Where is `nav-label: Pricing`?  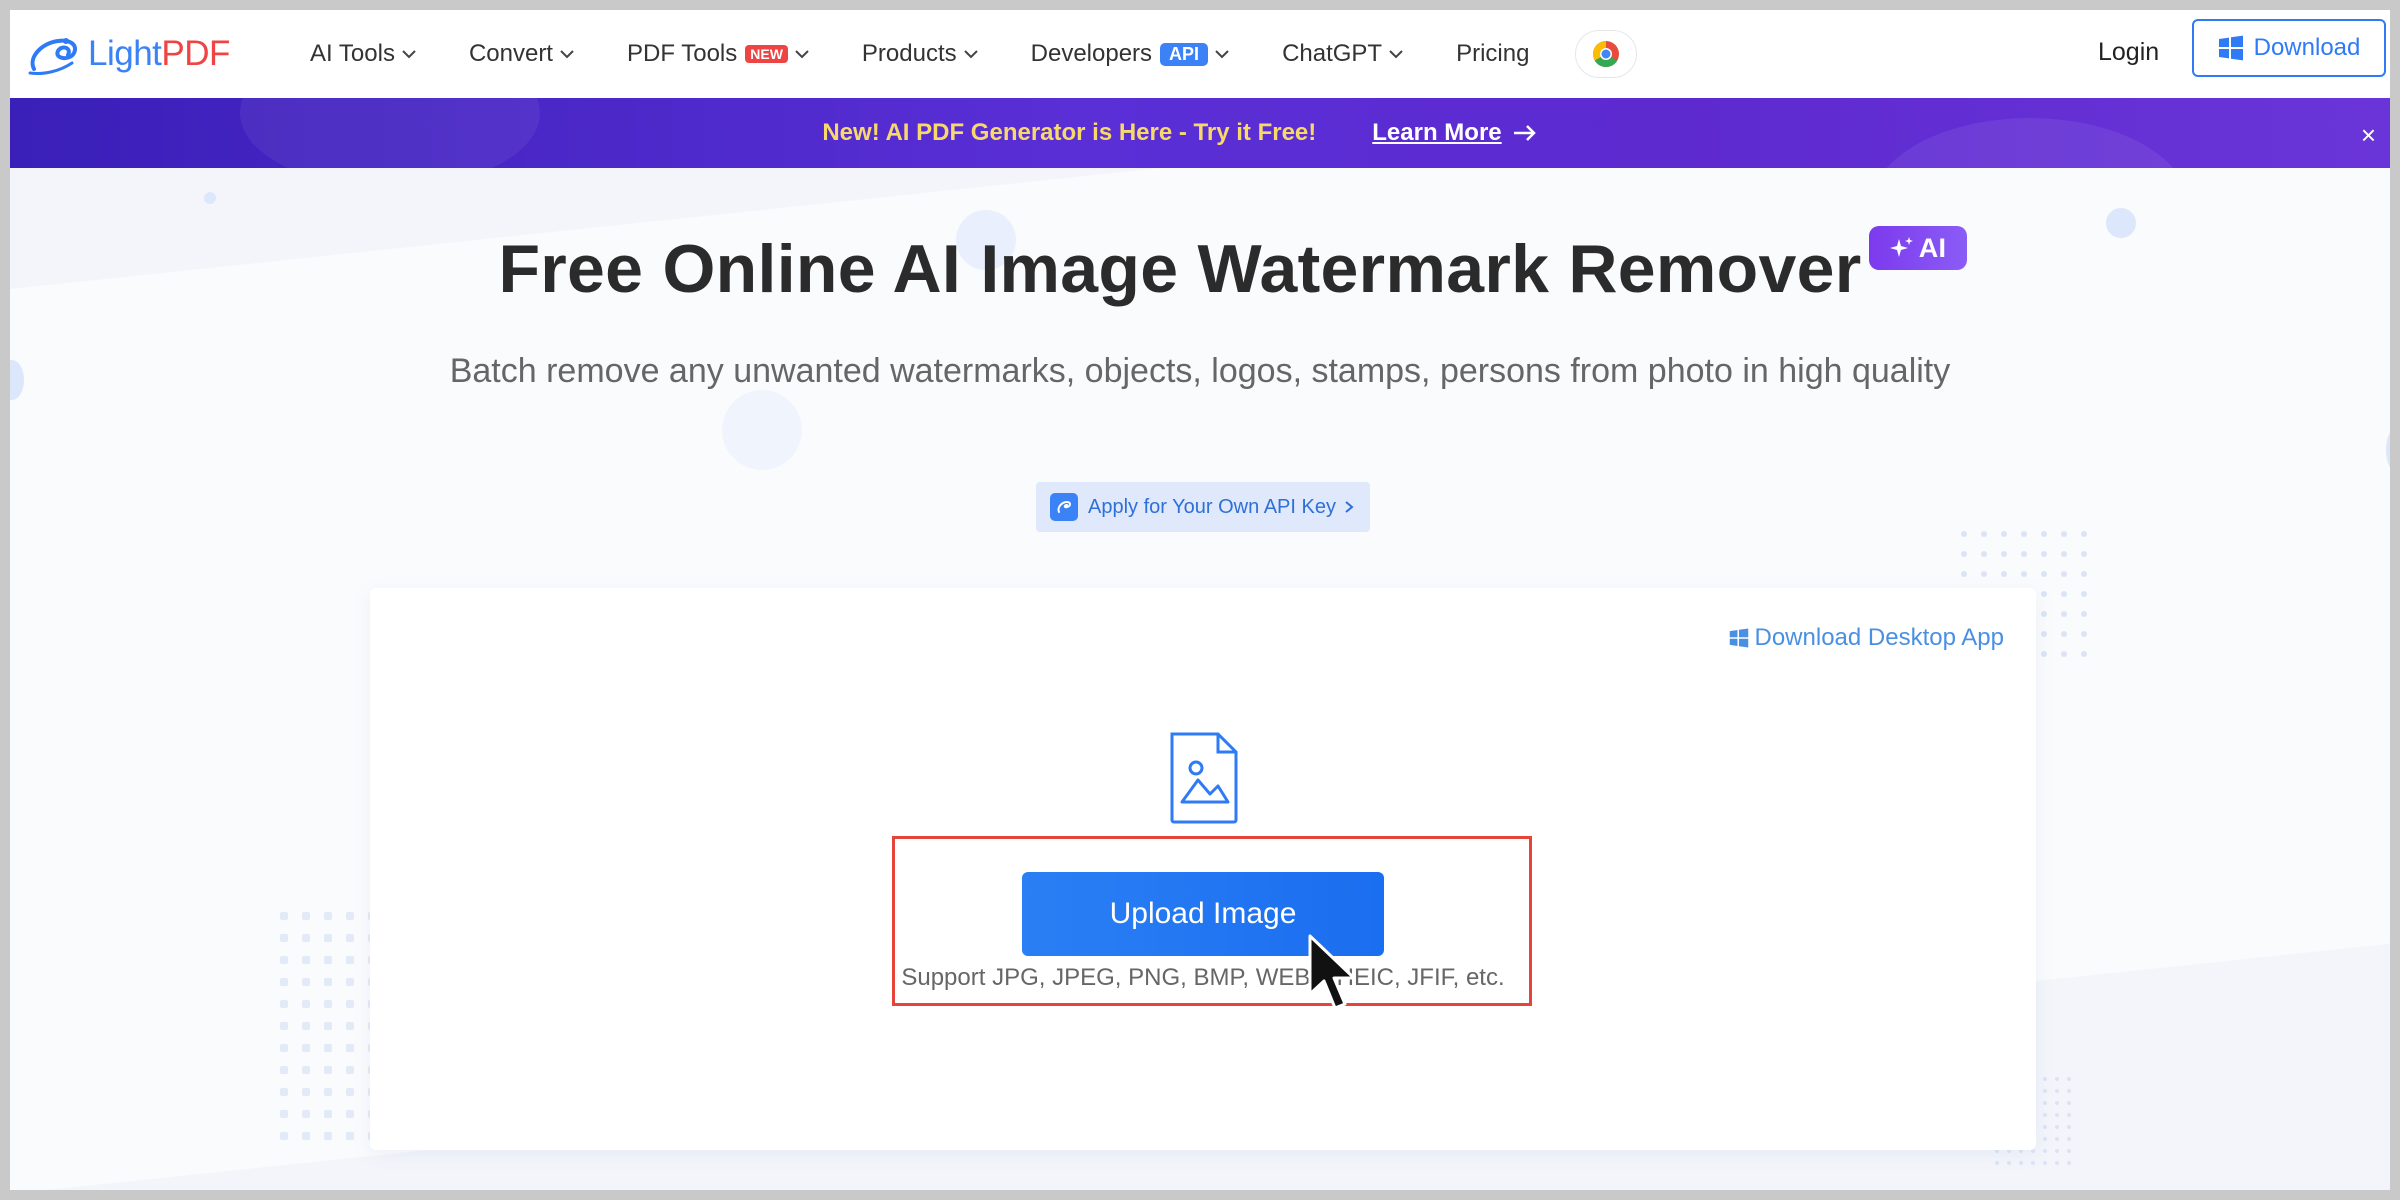
nav-label: Pricing is located at coordinates (1493, 53).